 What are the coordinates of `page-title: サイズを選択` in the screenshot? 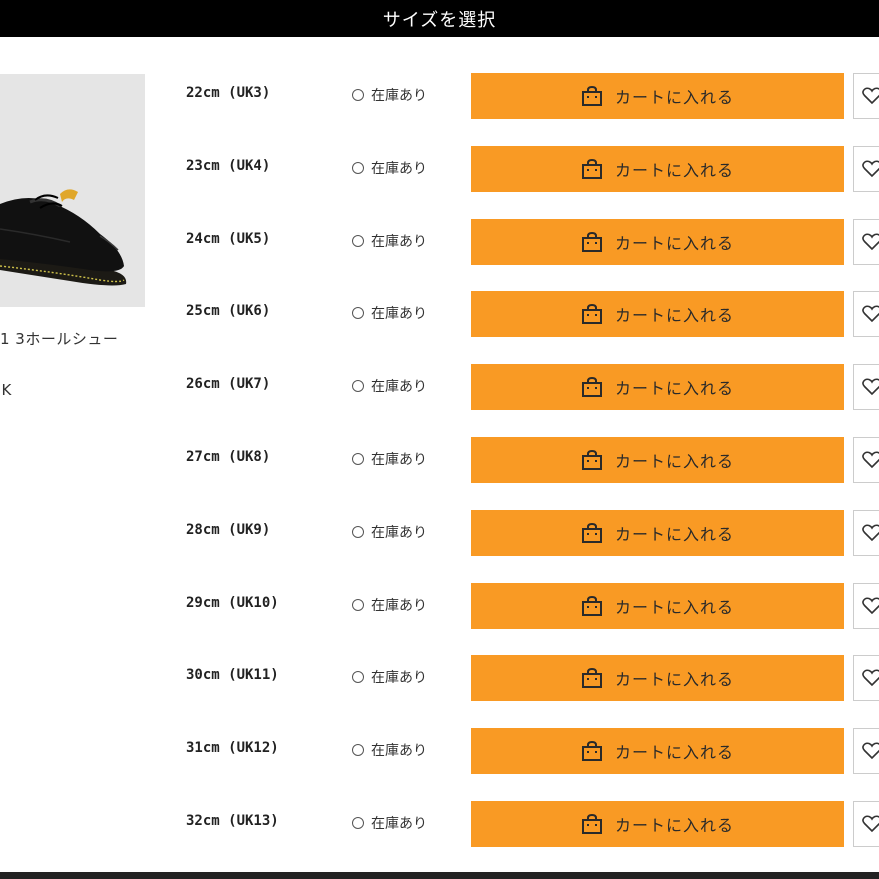 It's located at (439, 20).